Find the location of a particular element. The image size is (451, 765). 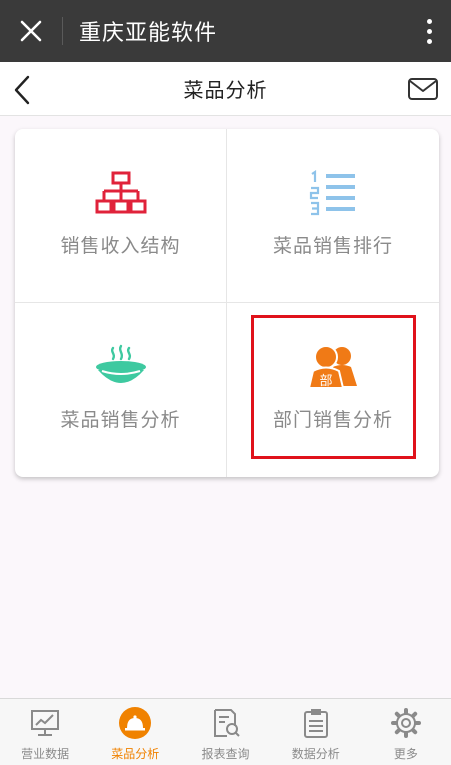

menu-item-label: 销售收入结构 is located at coordinates (120, 246).